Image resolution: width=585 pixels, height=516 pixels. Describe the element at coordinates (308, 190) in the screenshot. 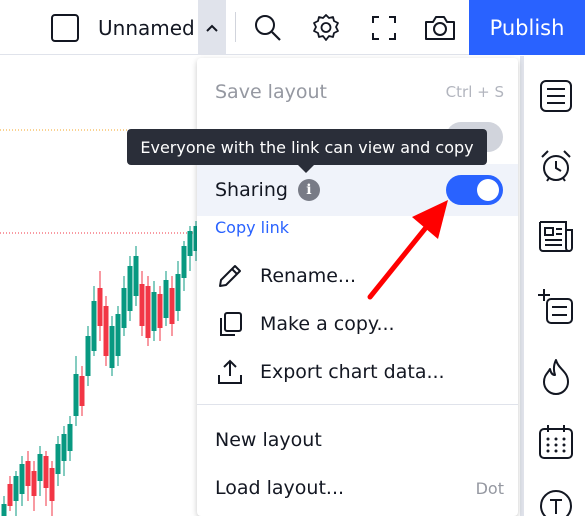

I see `info-icon: i` at that location.